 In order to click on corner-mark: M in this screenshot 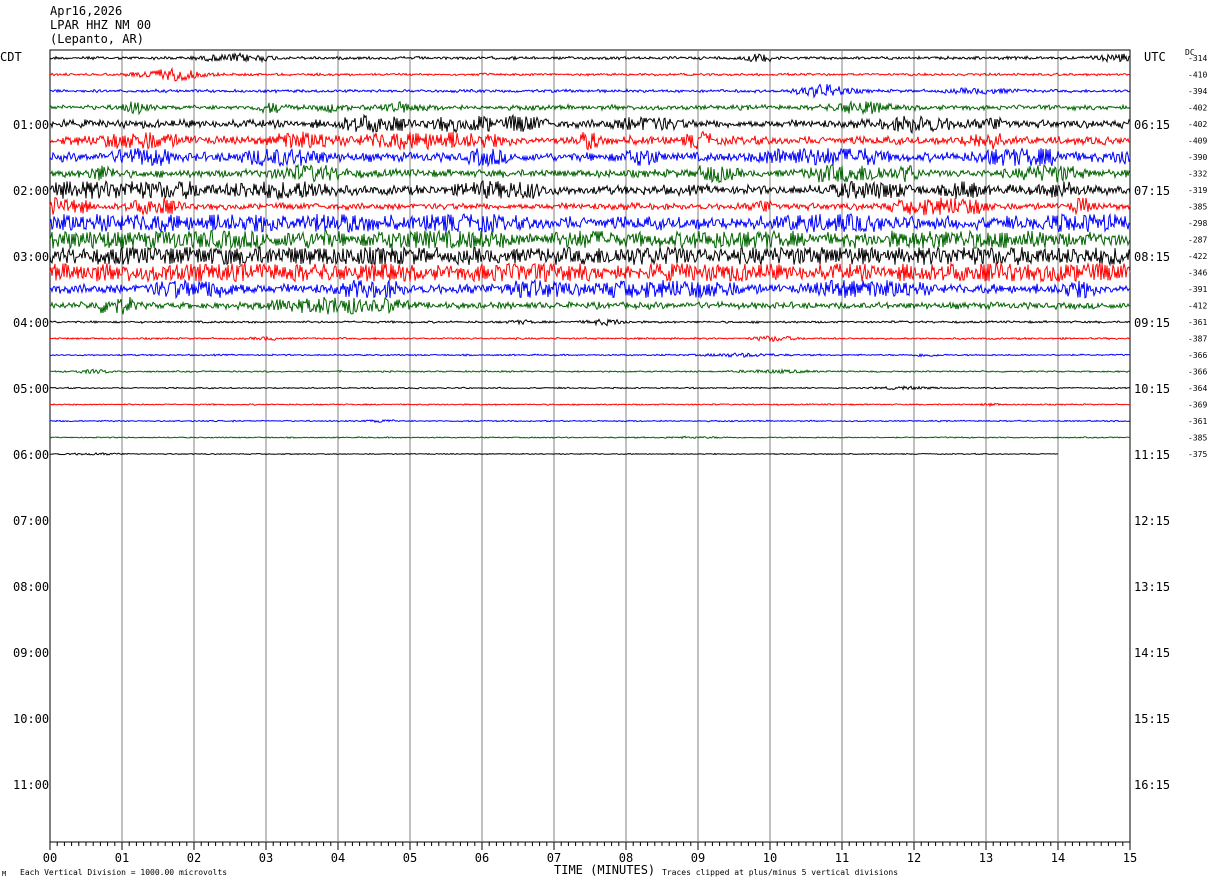, I will do `click(4, 874)`.